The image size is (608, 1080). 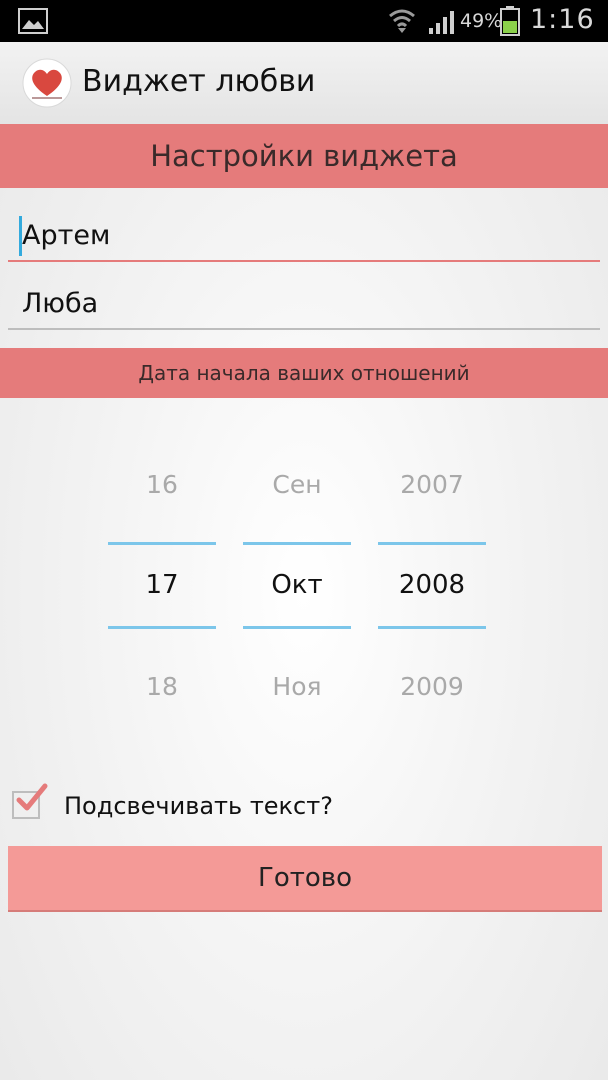 I want to click on battery-percent: 49%, so click(x=481, y=21).